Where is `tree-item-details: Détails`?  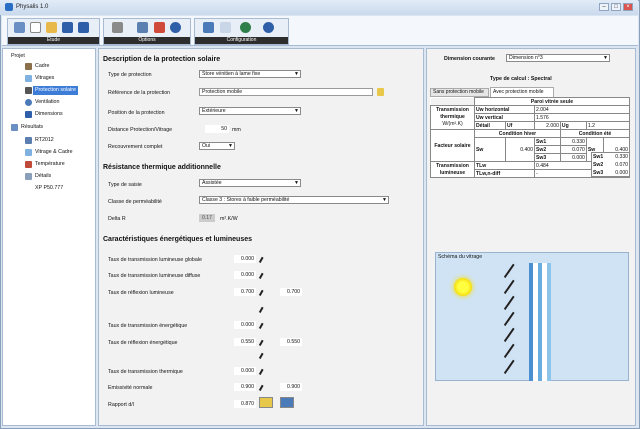
tree-item-details: Détails is located at coordinates (43, 176).